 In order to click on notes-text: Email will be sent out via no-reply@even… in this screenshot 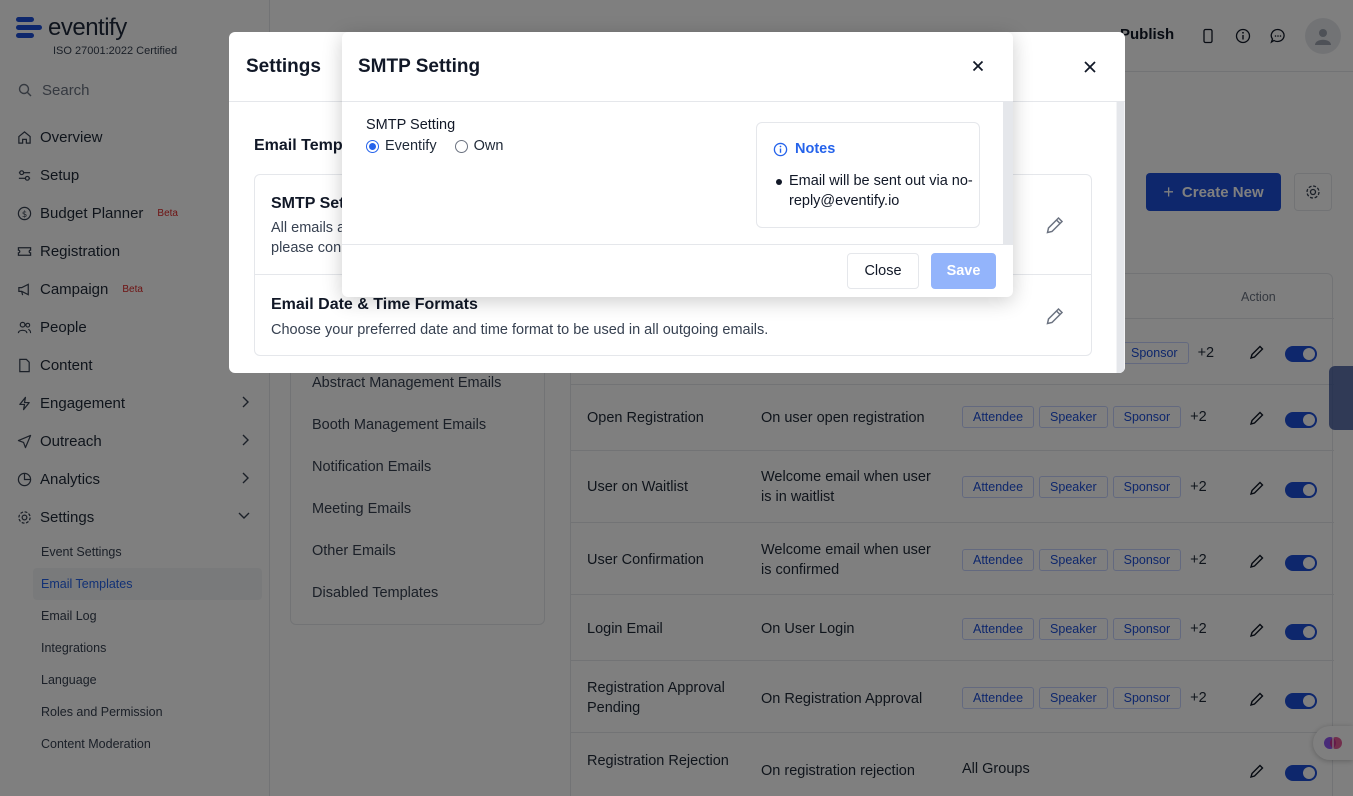, I will do `click(881, 191)`.